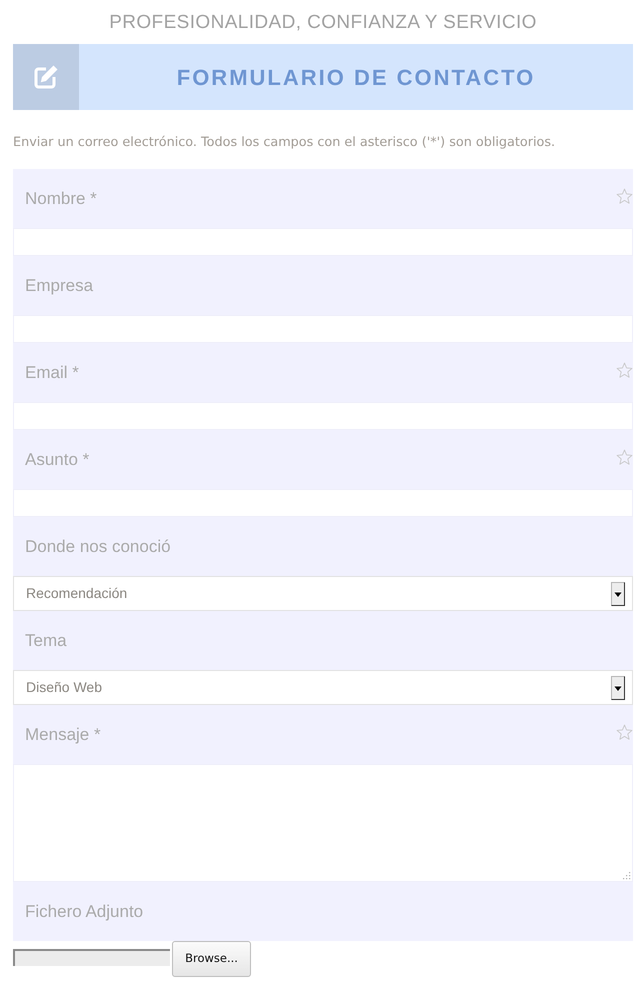 The image size is (635, 982). I want to click on file-name-field, so click(91, 957).